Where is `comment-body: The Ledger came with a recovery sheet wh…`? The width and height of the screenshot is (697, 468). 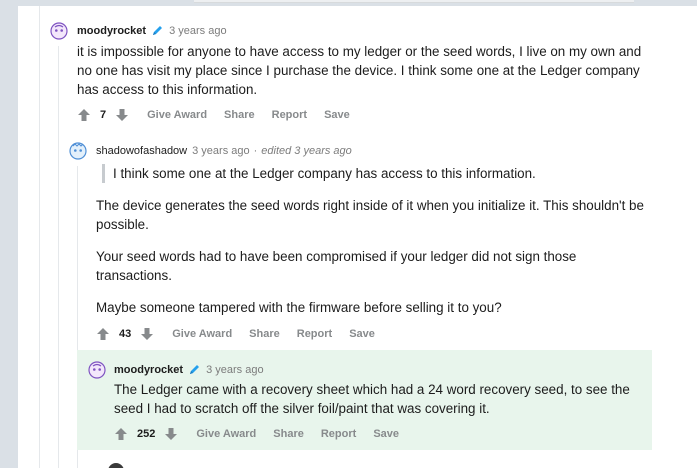
comment-body: The Ledger came with a recovery sheet wh… is located at coordinates (379, 399).